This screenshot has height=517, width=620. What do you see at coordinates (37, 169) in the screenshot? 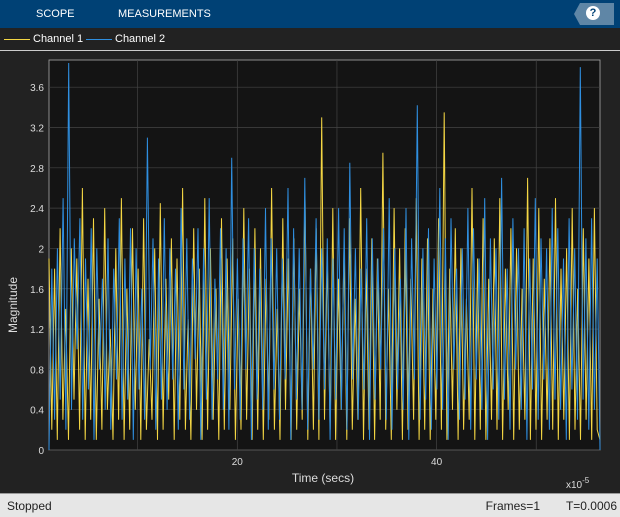
I see `y-tick-label: 2.8` at bounding box center [37, 169].